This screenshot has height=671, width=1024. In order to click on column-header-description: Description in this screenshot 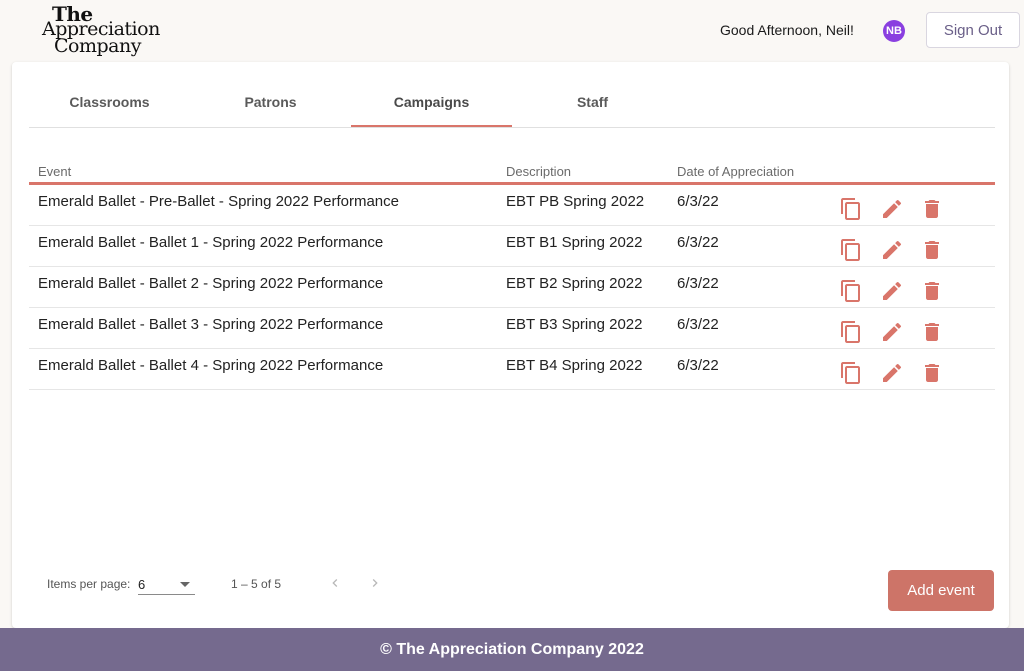, I will do `click(538, 171)`.